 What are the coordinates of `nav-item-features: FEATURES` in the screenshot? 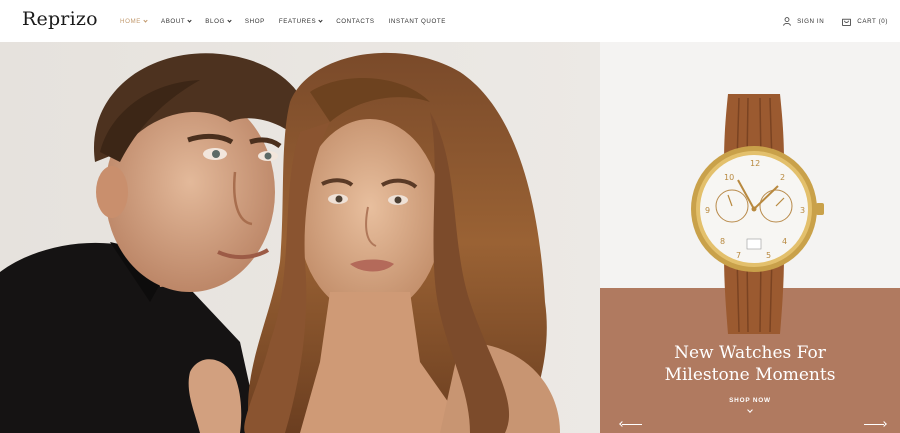 It's located at (300, 21).